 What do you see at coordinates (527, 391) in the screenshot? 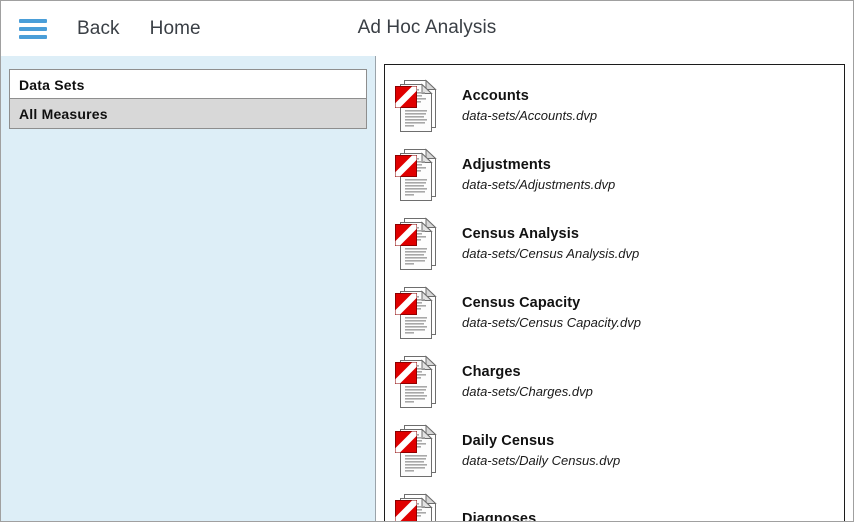
I see `data-set-path: data-sets/Charges.dvp` at bounding box center [527, 391].